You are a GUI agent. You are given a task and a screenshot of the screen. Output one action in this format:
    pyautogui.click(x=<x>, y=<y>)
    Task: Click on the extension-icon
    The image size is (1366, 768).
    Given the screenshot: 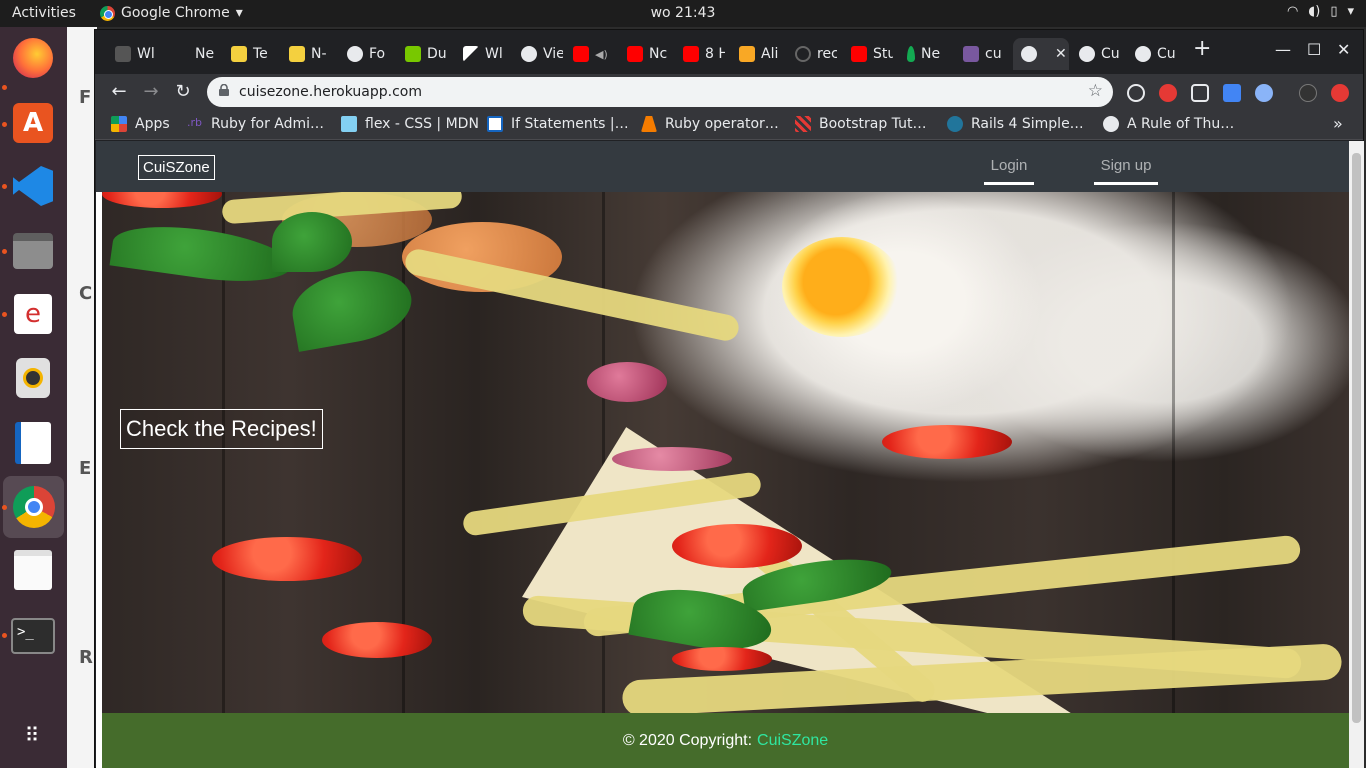 What is the action you would take?
    pyautogui.click(x=1264, y=93)
    